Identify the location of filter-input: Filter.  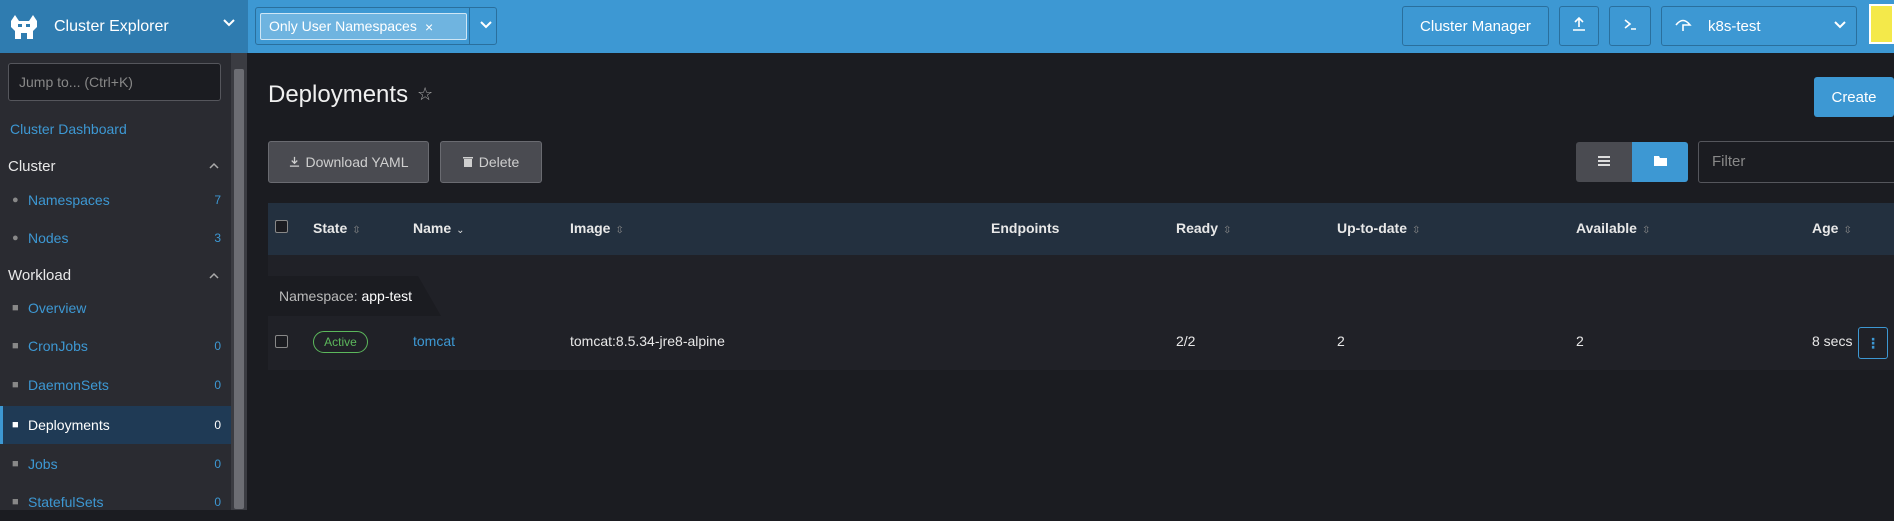
(1796, 162).